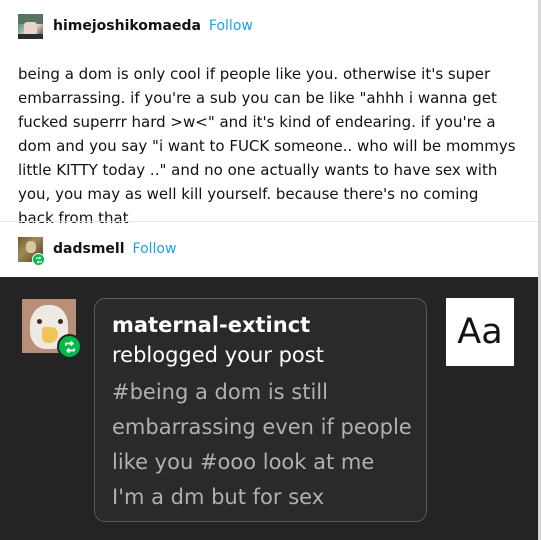 Image resolution: width=541 pixels, height=540 pixels. I want to click on post-username: himejoshikomaeda, so click(127, 26).